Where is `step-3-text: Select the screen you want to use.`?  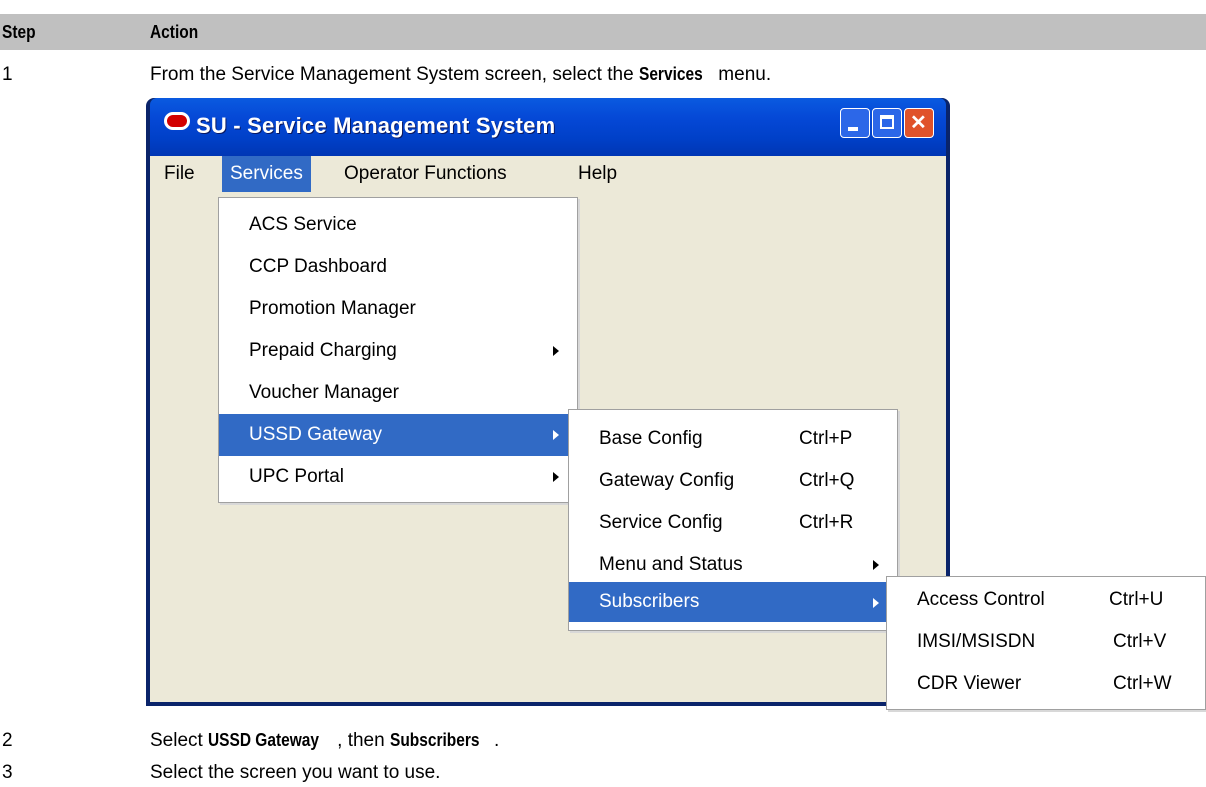
step-3-text: Select the screen you want to use. is located at coordinates (295, 772).